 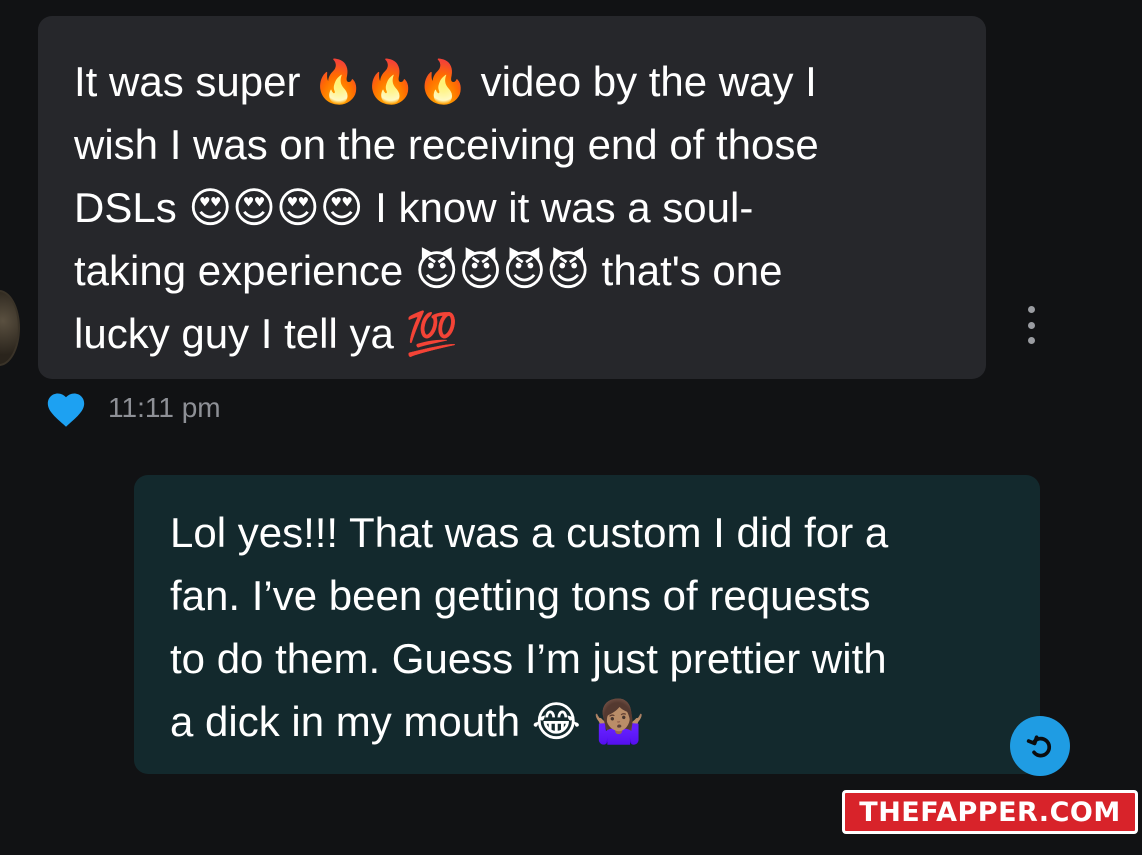 I want to click on reply-icon, so click(x=1040, y=746).